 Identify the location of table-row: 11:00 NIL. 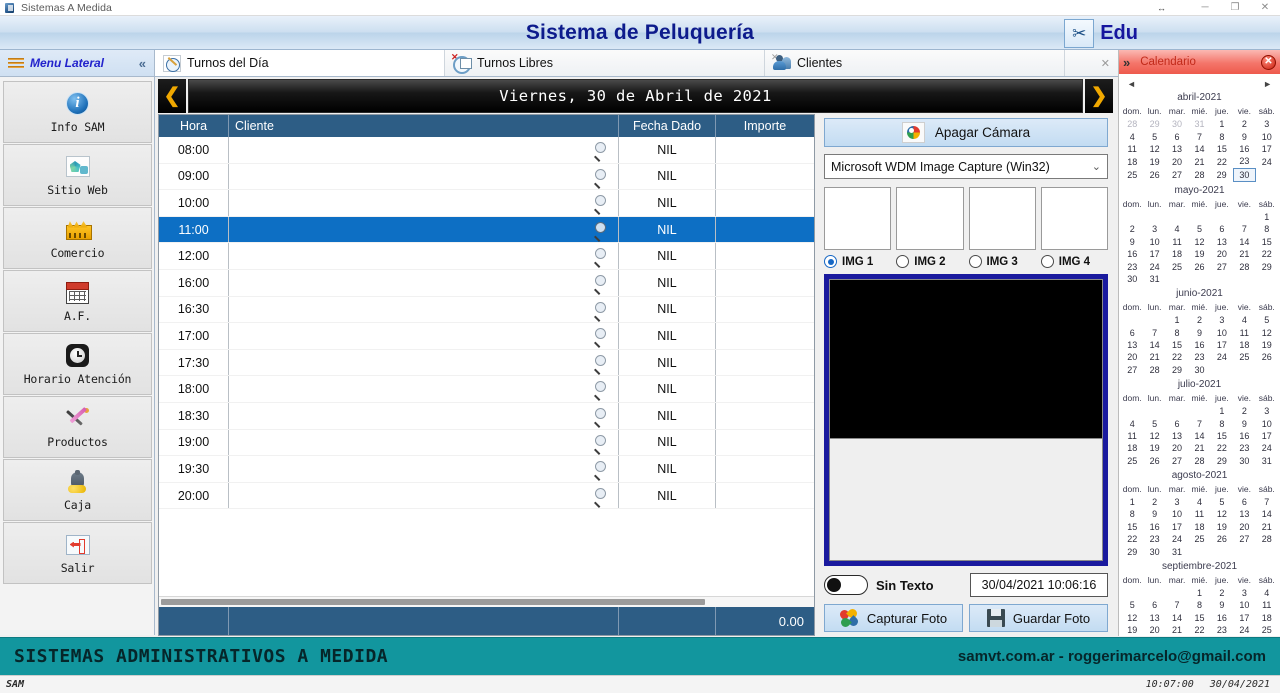
(486, 230).